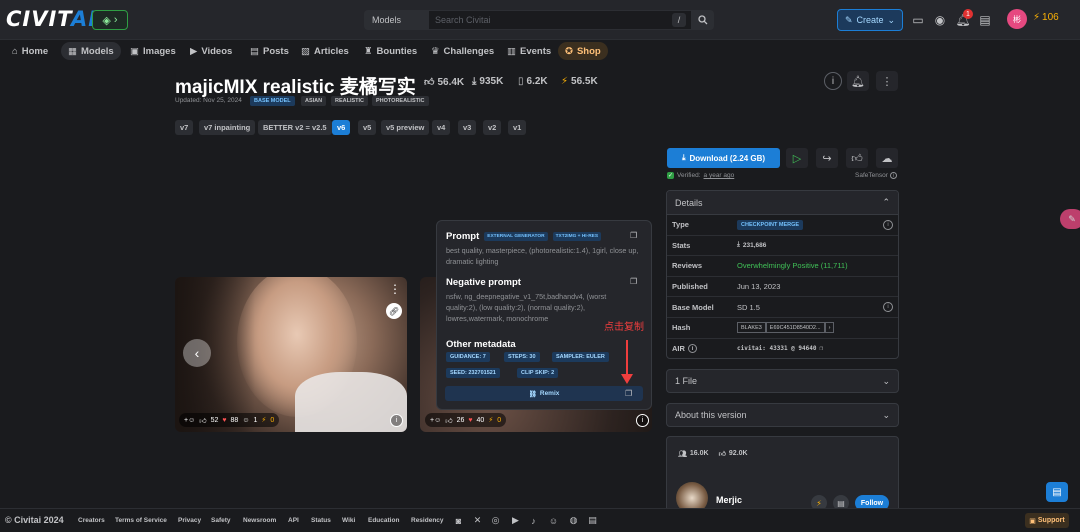 This screenshot has width=1080, height=532. What do you see at coordinates (1046, 17) in the screenshot?
I see `buzz-balance: ⚡ 106` at bounding box center [1046, 17].